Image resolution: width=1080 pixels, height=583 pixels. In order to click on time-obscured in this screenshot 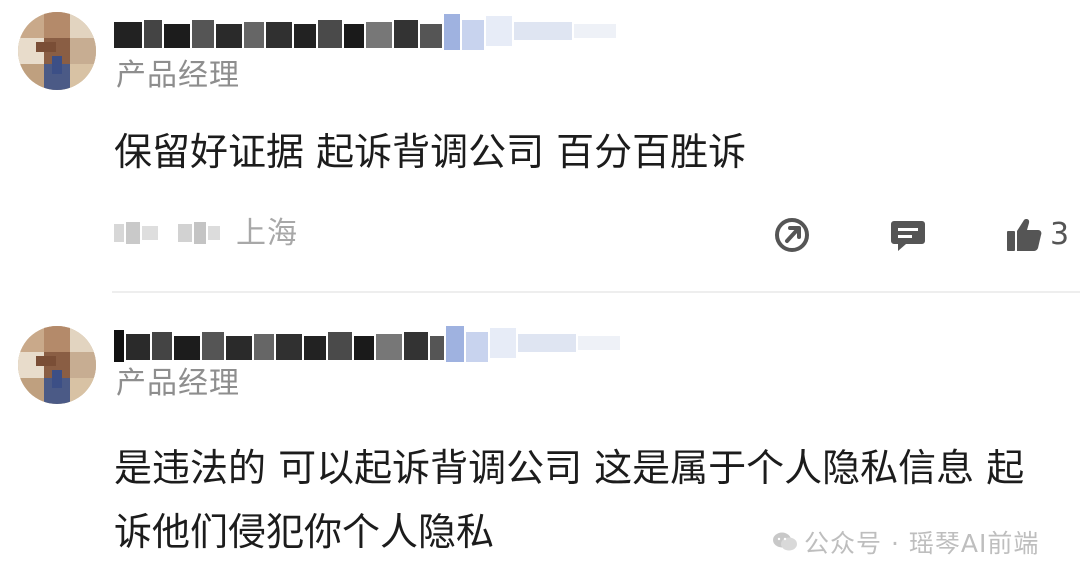, I will do `click(199, 233)`.